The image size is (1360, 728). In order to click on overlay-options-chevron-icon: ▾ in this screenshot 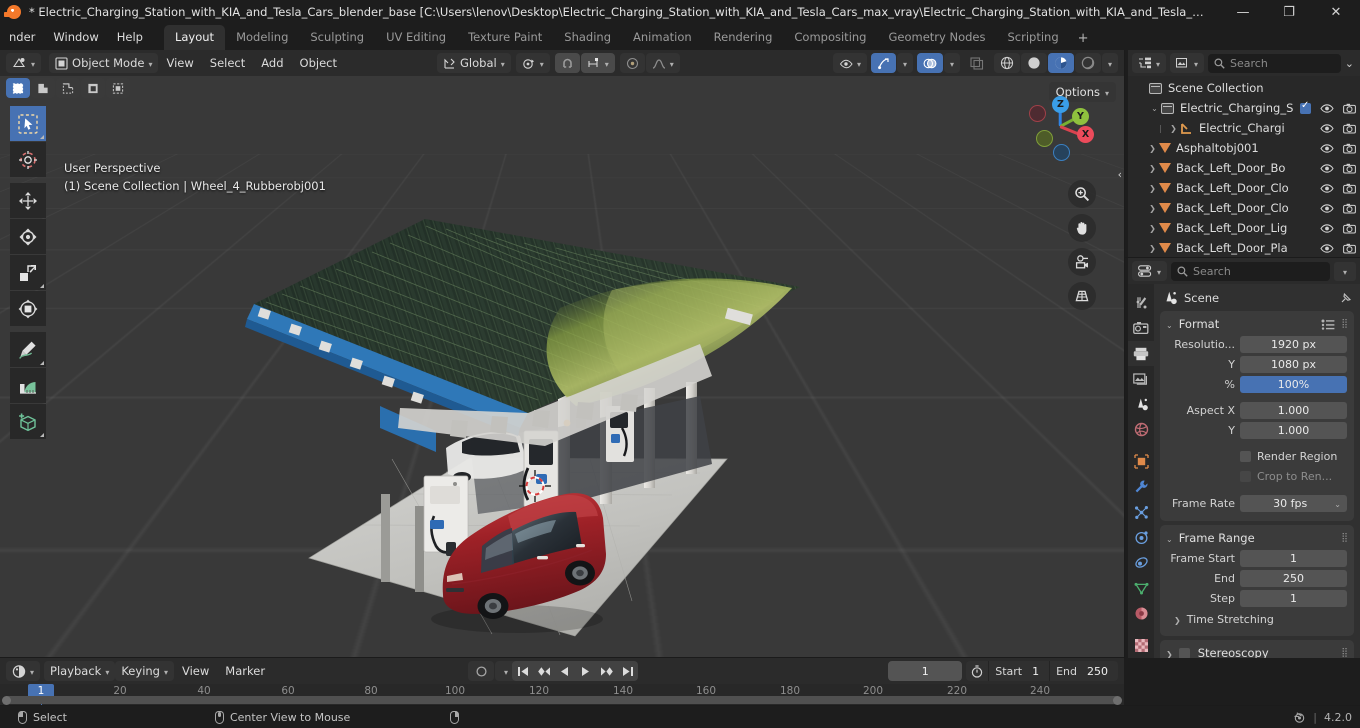, I will do `click(951, 63)`.